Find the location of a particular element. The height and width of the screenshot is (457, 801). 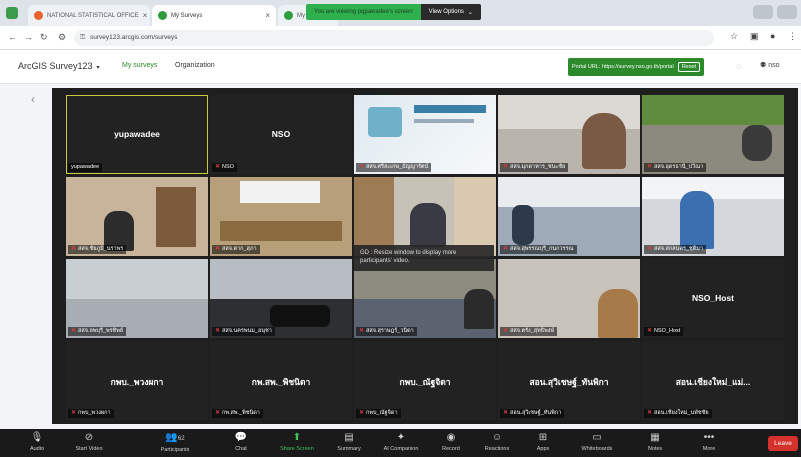

participant-label: ✕ สสจ.อุดรธานี_ปวีณา is located at coordinates (675, 167).